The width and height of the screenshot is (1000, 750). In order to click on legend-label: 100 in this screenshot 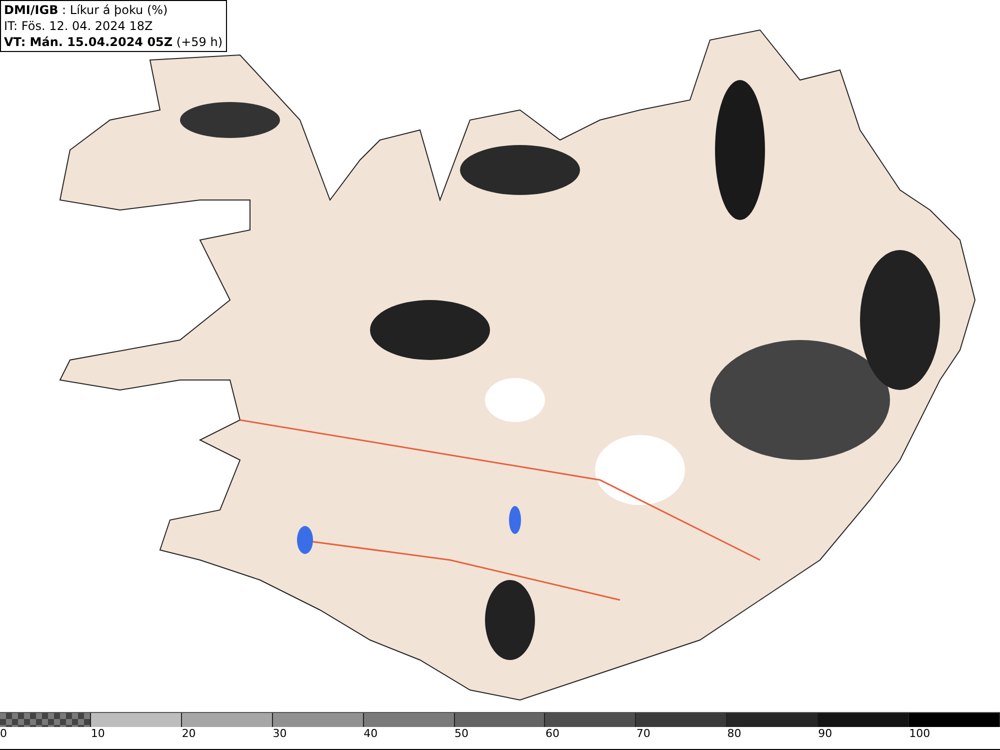, I will do `click(919, 734)`.